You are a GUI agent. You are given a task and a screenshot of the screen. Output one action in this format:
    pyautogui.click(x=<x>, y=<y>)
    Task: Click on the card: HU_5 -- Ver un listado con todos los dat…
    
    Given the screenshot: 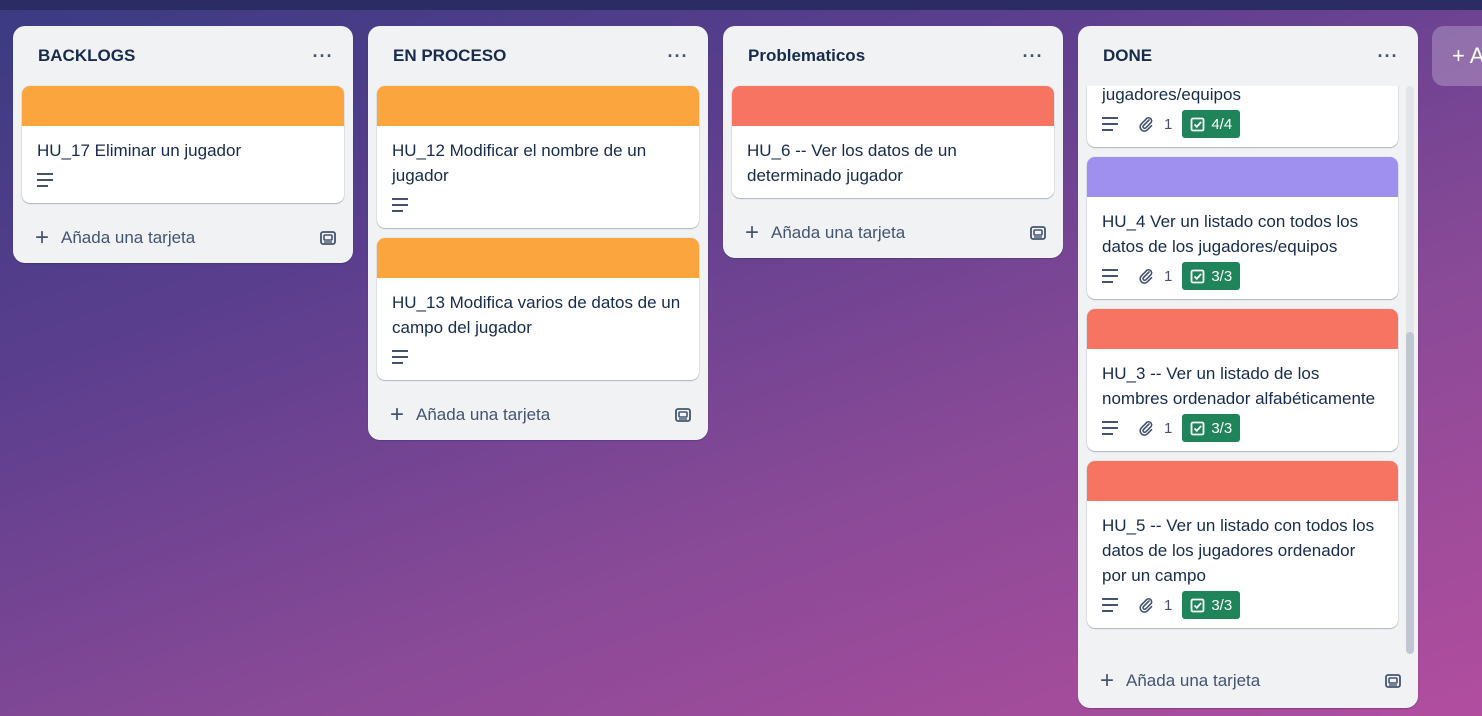 What is the action you would take?
    pyautogui.click(x=1242, y=544)
    